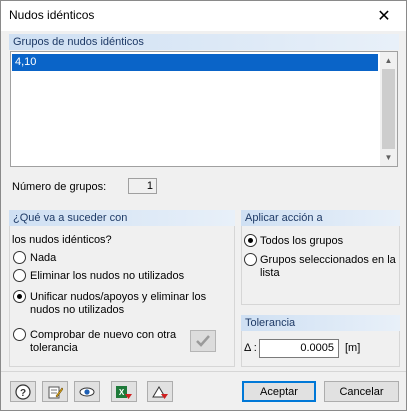 Image resolution: width=407 pixels, height=411 pixels. What do you see at coordinates (107, 276) in the screenshot?
I see `radio-delete-unused-label: Eliminar los nudos no utilizados` at bounding box center [107, 276].